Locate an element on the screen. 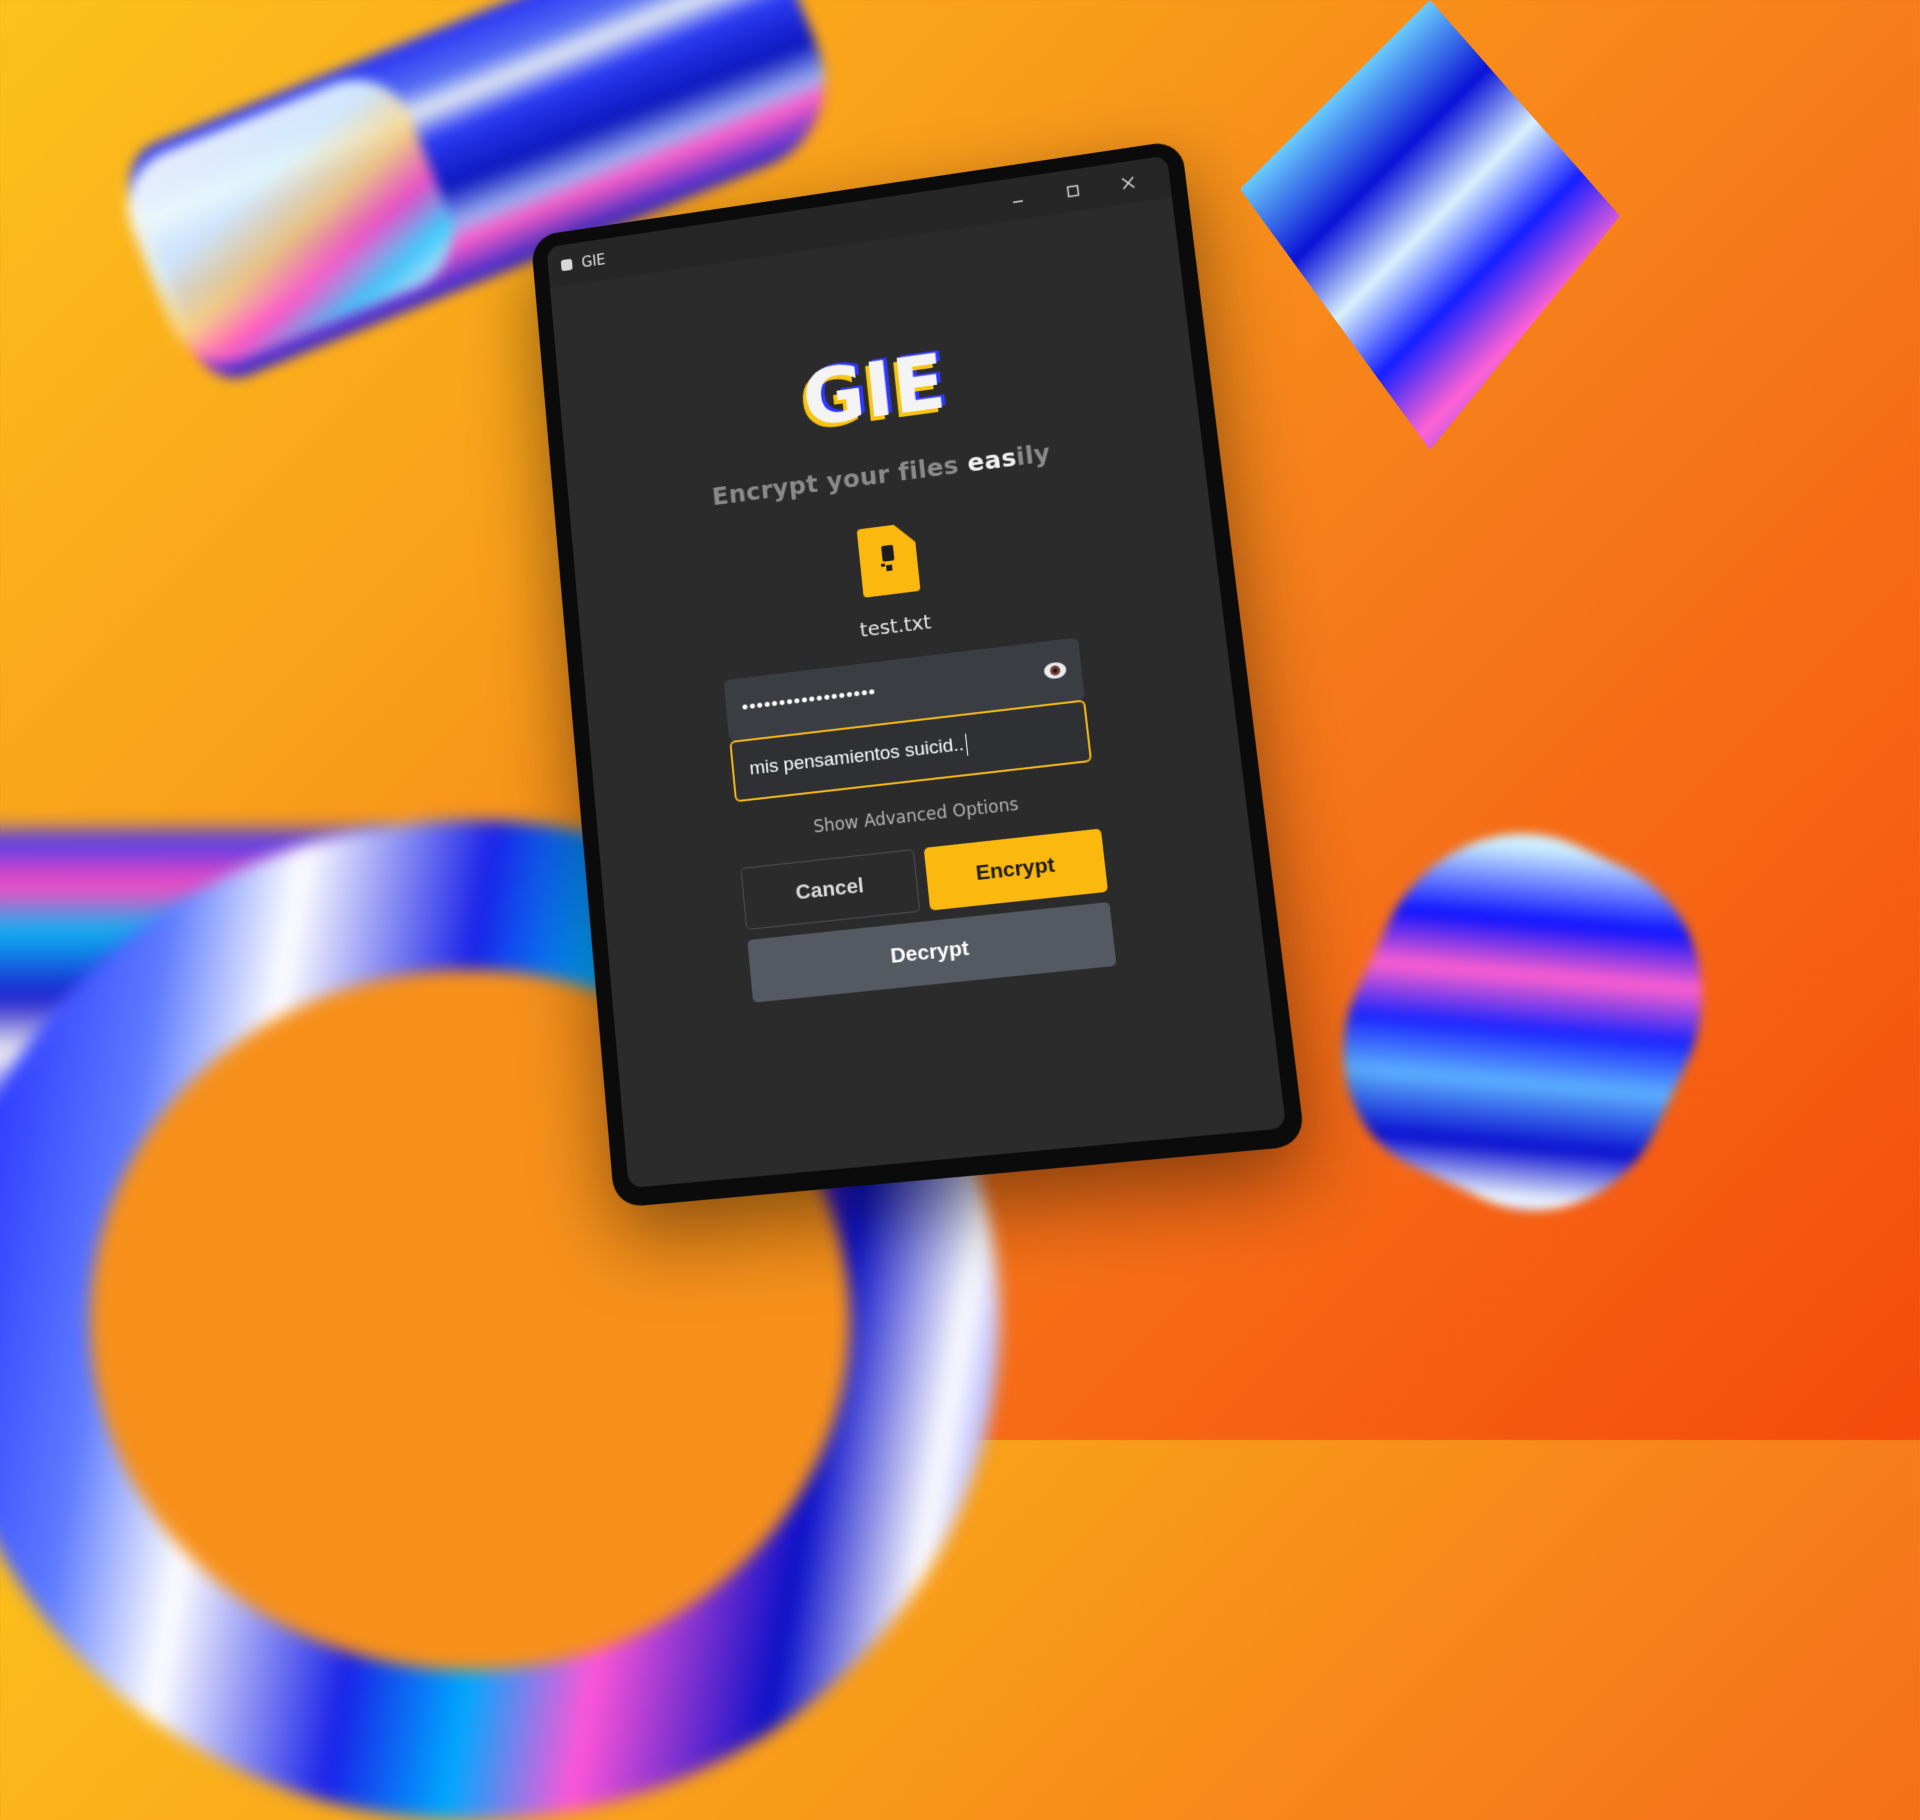 Image resolution: width=1920 pixels, height=1820 pixels. maximize-button is located at coordinates (1073, 191).